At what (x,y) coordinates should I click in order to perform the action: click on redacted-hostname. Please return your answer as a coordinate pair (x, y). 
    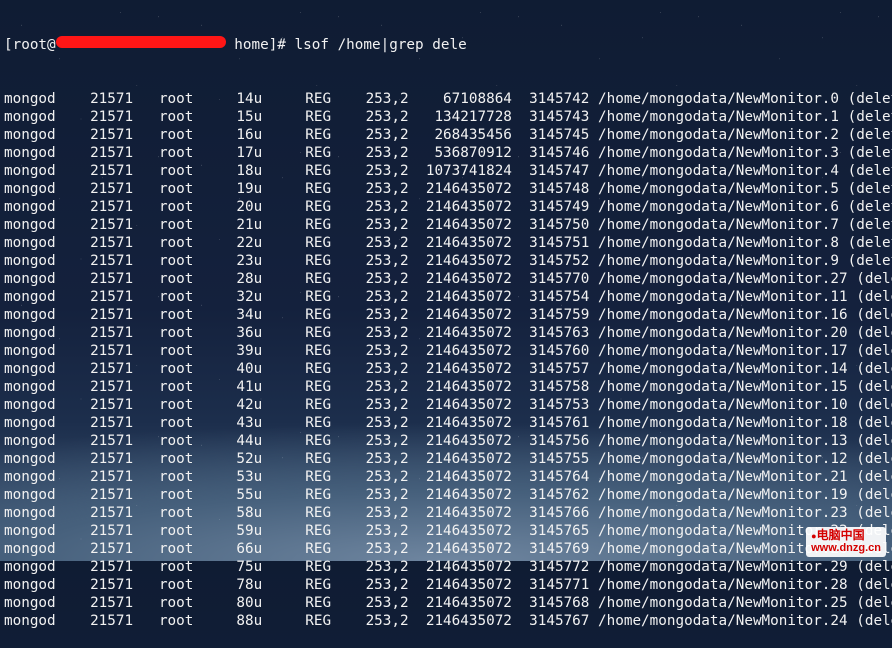
    Looking at the image, I should click on (140, 42).